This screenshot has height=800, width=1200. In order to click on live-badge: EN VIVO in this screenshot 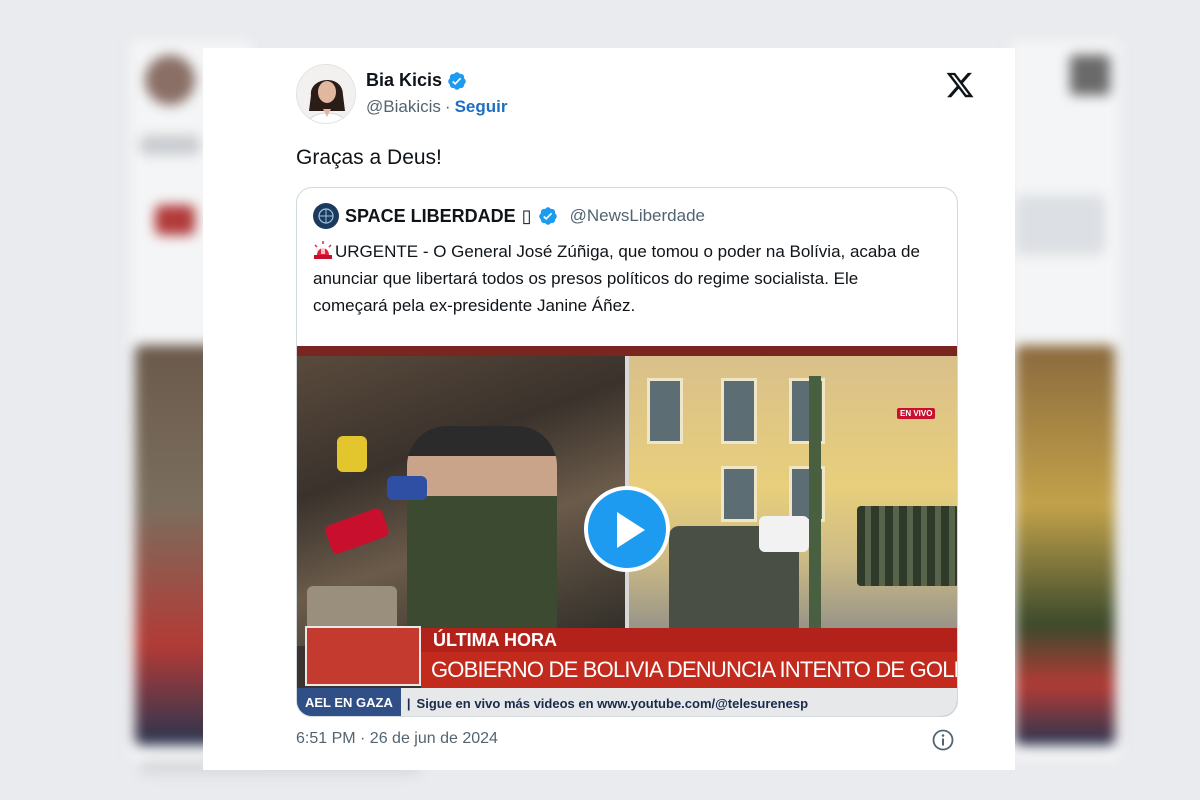, I will do `click(916, 413)`.